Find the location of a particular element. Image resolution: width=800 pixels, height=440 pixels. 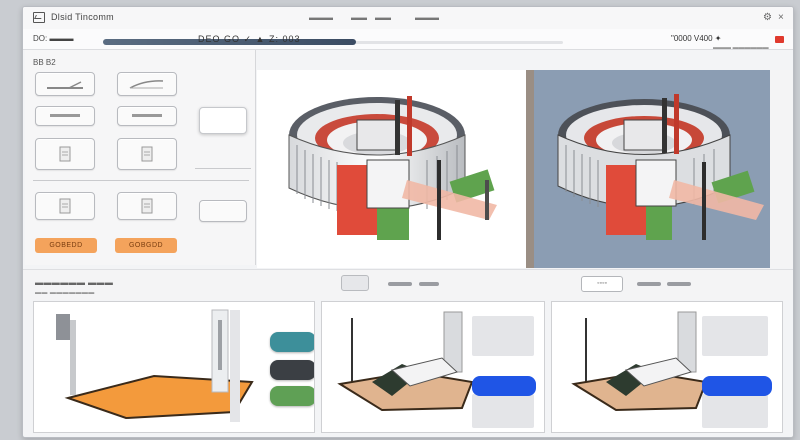

tool-rect-2-button is located at coordinates (147, 116).